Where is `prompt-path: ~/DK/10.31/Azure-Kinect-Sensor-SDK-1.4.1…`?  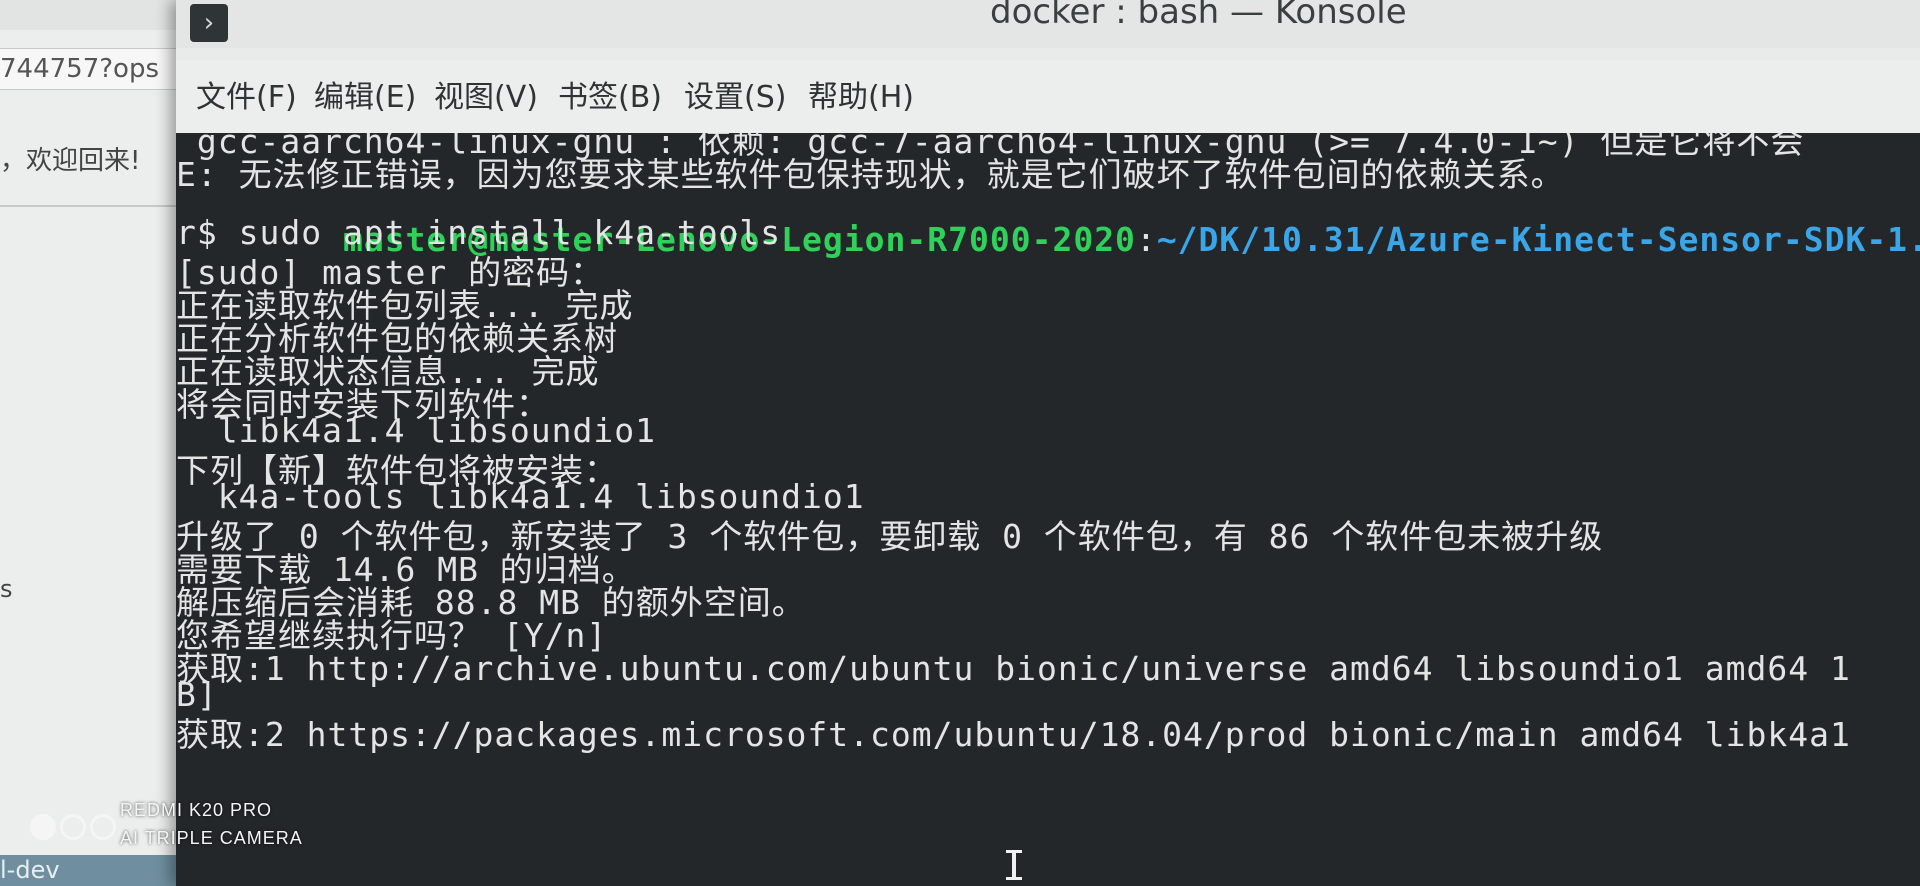
prompt-path: ~/DK/10.31/Azure-Kinect-Sensor-SDK-1.4.1… is located at coordinates (1538, 239).